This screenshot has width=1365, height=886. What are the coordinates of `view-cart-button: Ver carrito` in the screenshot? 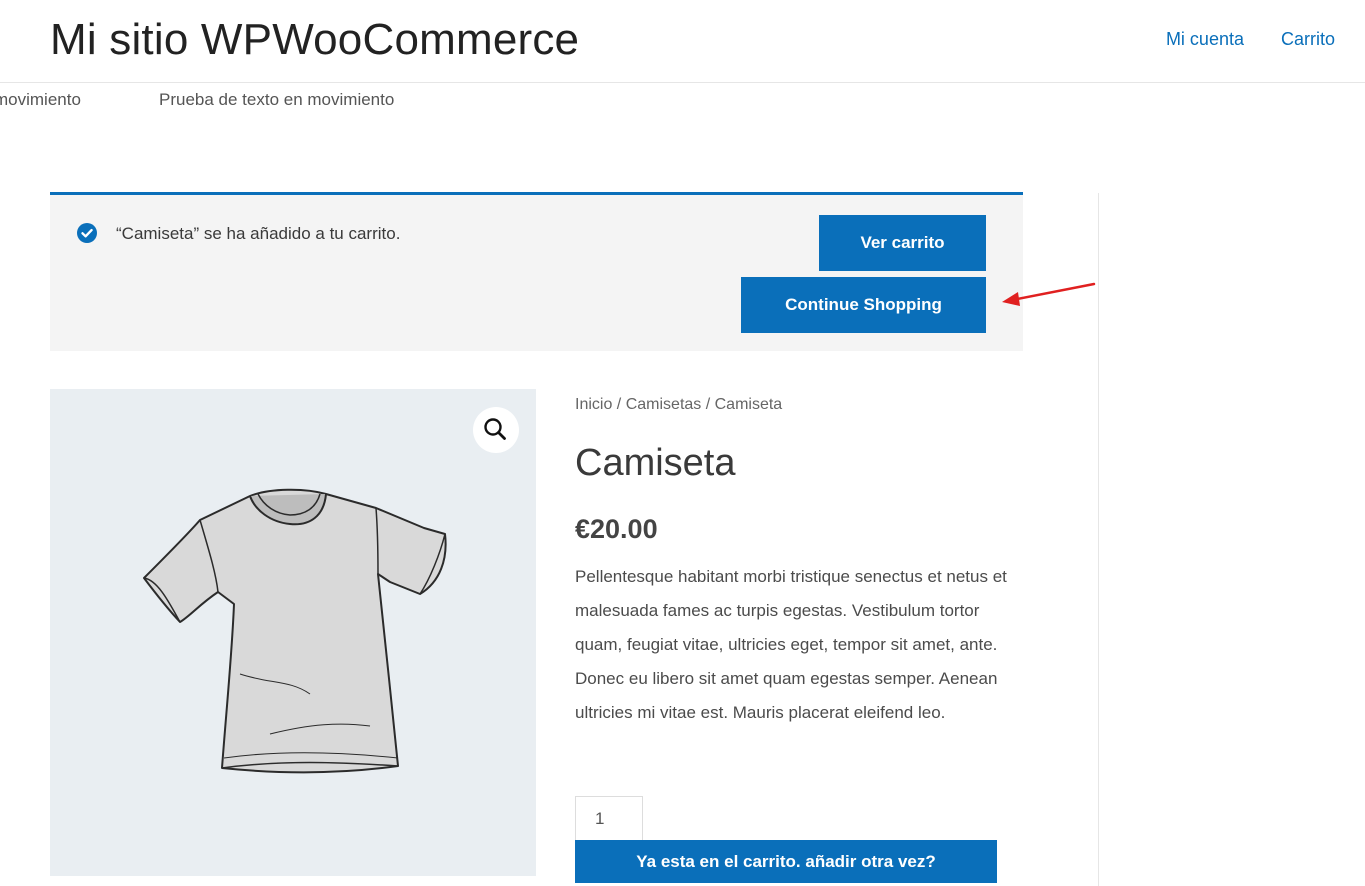 It's located at (902, 243).